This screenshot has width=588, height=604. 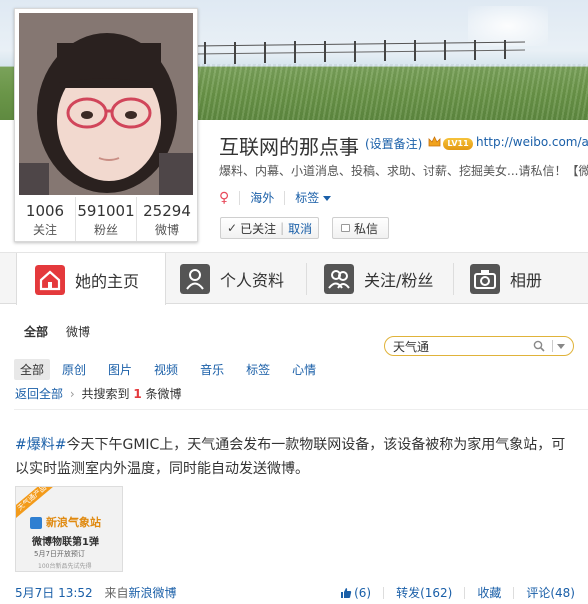 I want to click on chevron-right-icon: ›, so click(x=72, y=394).